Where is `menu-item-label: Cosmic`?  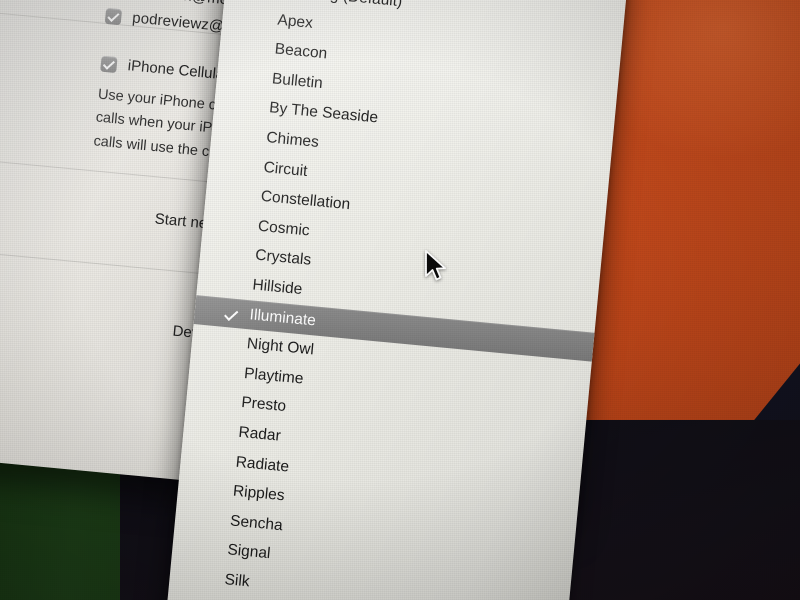
menu-item-label: Cosmic is located at coordinates (284, 228).